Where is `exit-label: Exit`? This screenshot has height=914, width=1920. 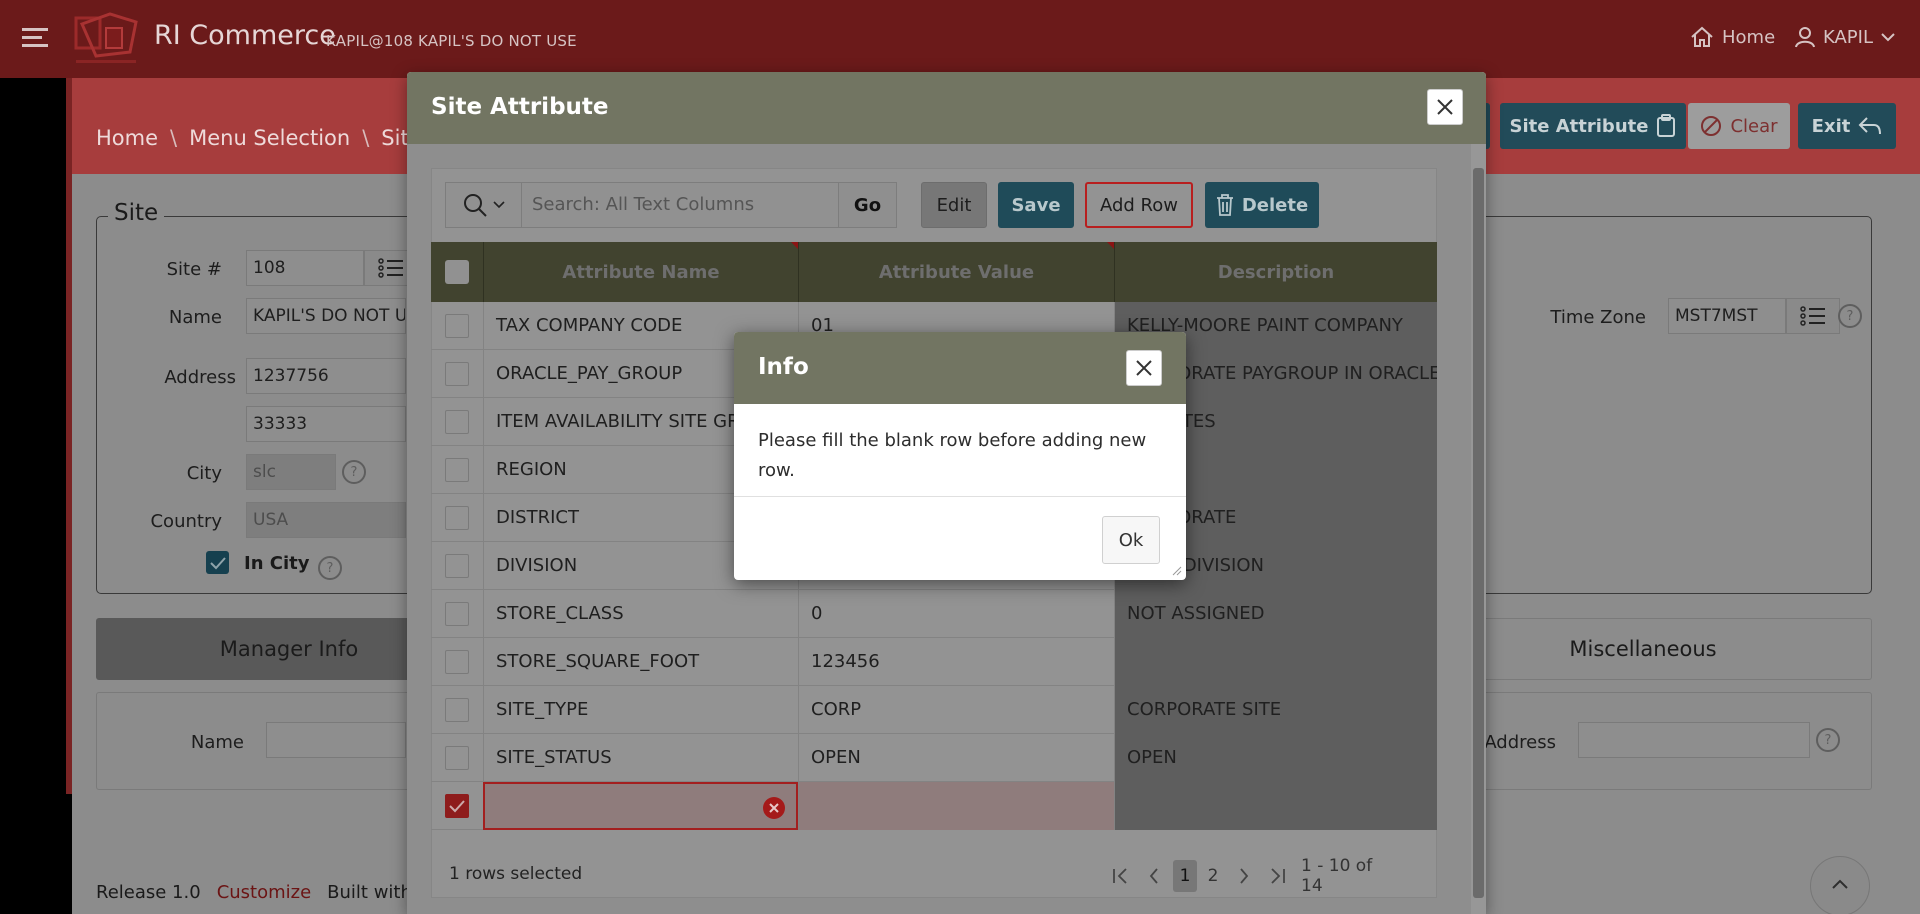
exit-label: Exit is located at coordinates (1831, 126).